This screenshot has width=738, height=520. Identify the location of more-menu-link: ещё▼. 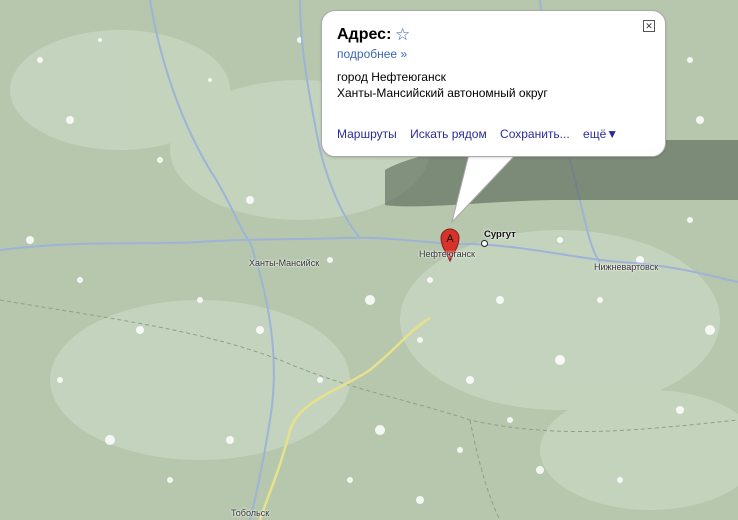
(600, 134).